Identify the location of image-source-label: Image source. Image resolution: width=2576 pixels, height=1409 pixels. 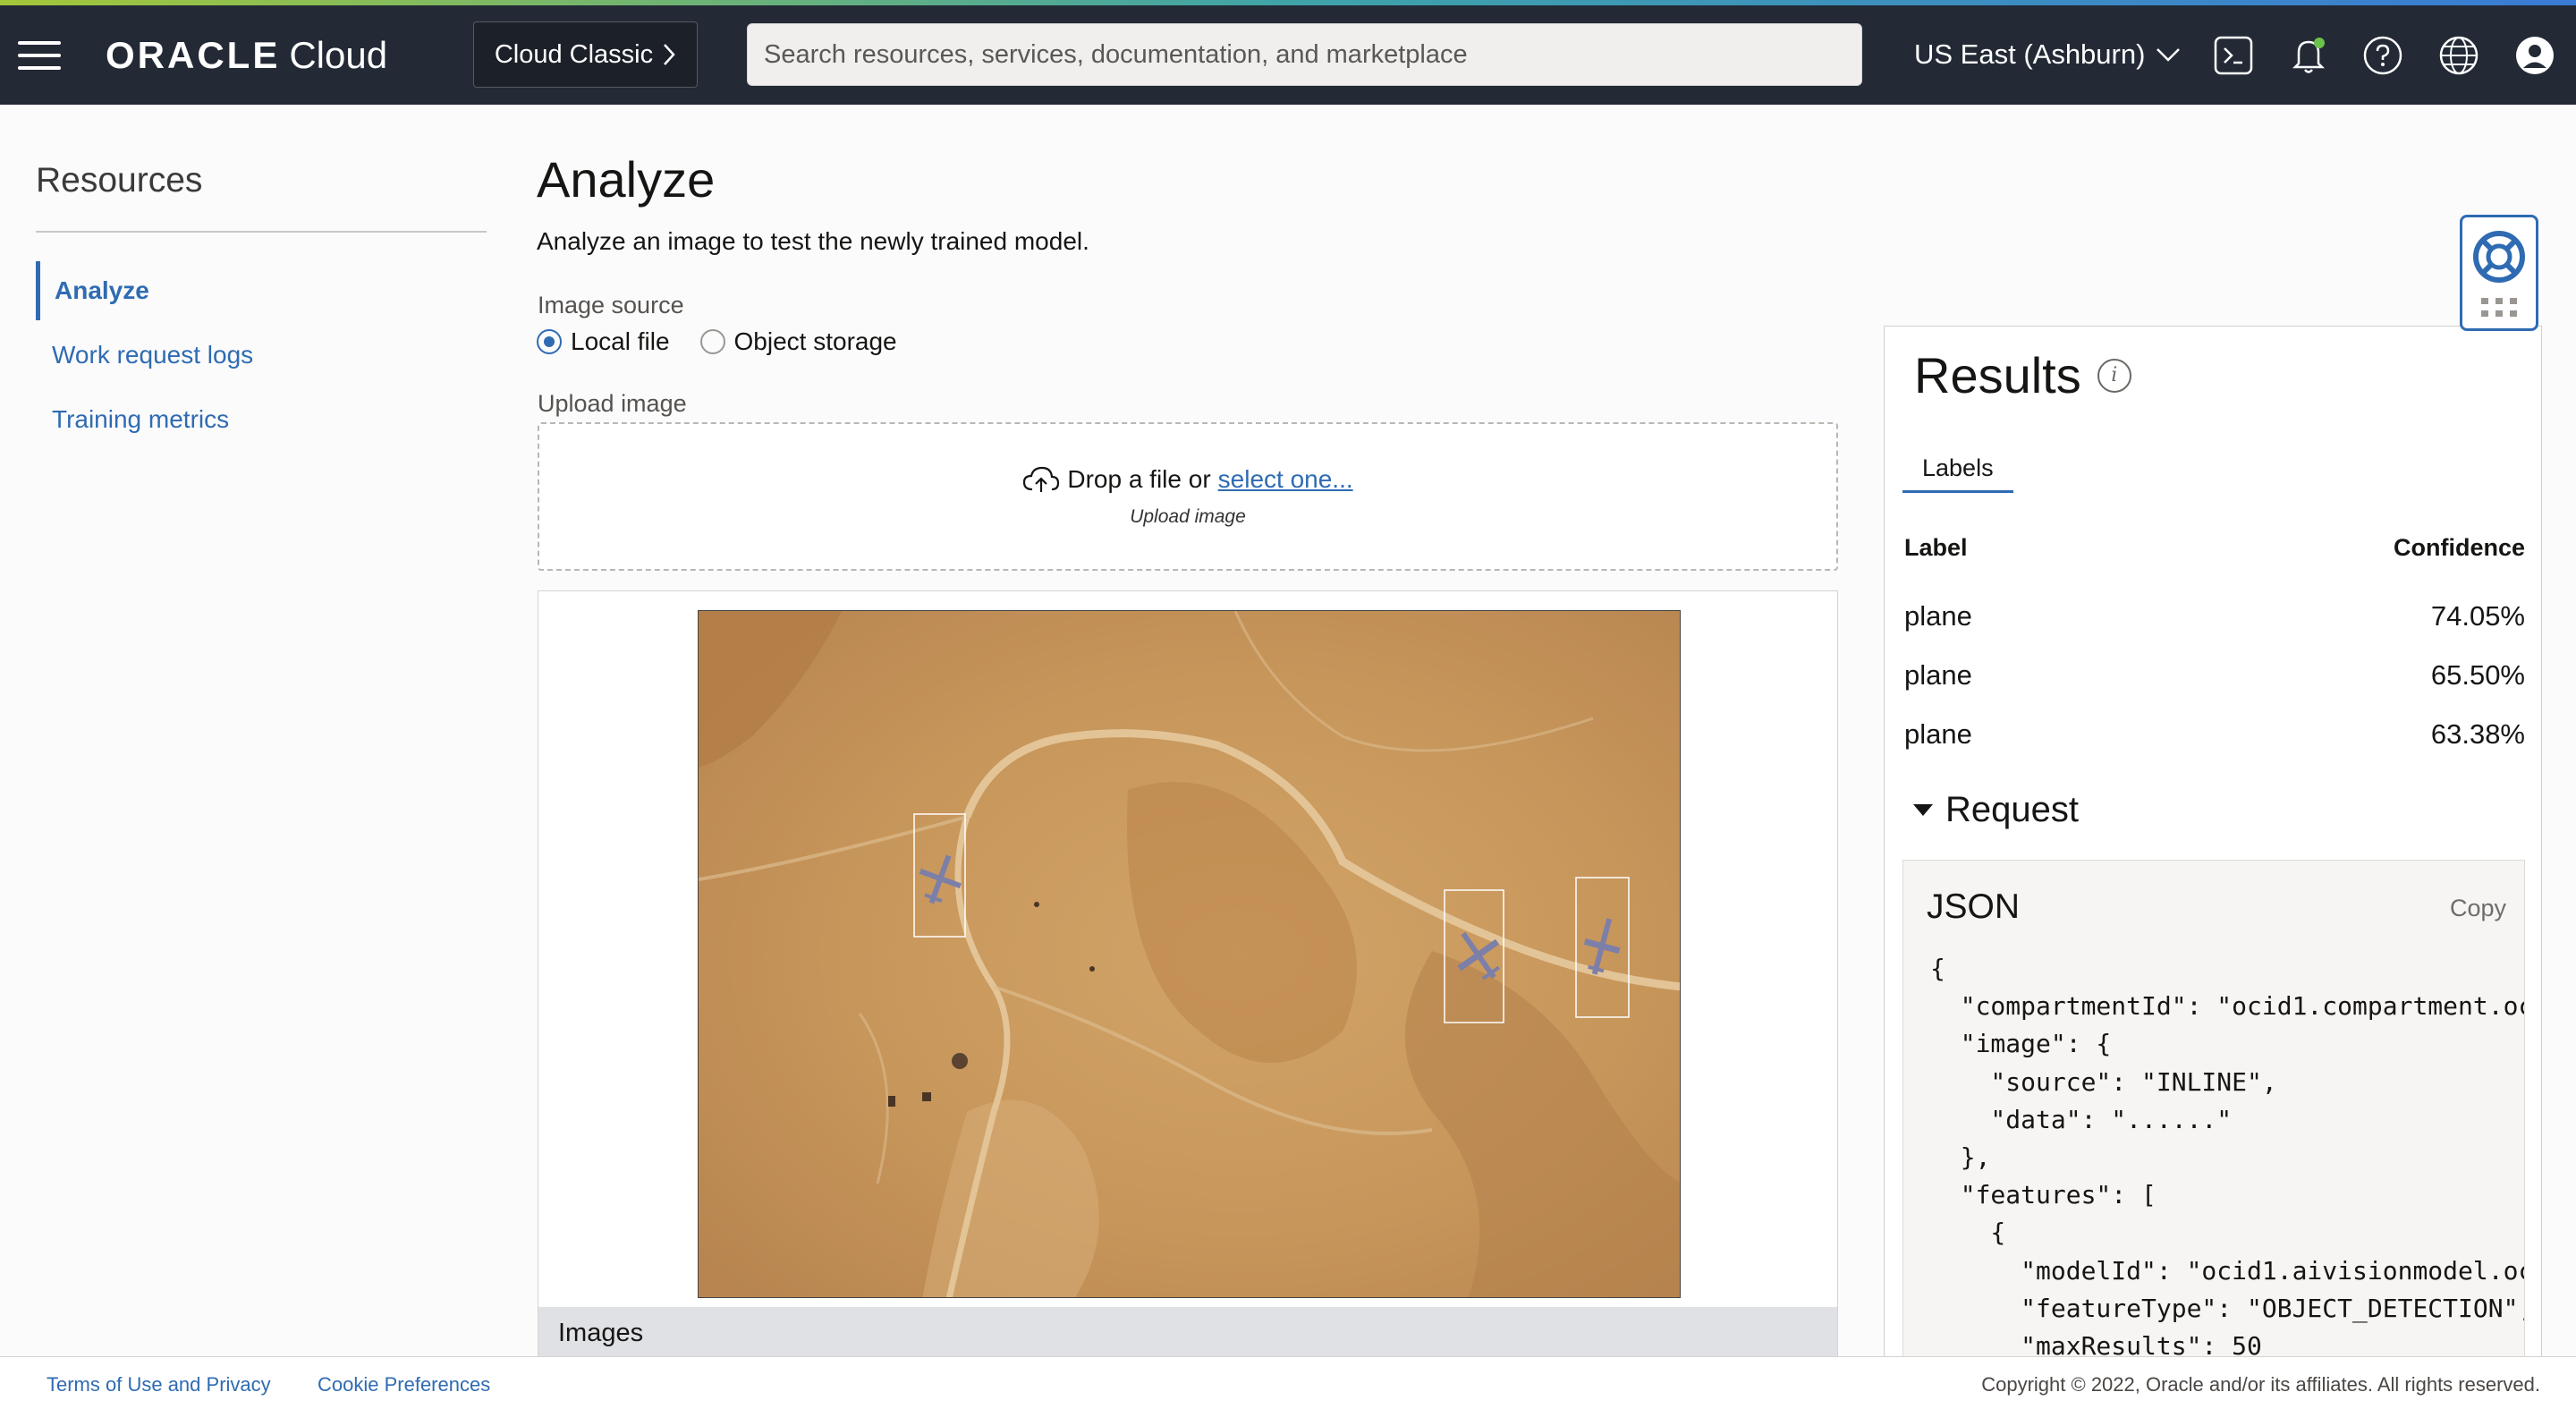
(611, 305).